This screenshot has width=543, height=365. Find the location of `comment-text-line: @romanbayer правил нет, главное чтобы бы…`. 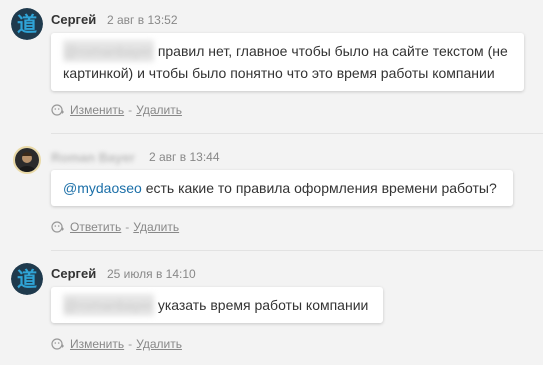

comment-text-line: @romanbayer правил нет, главное чтобы бы… is located at coordinates (287, 51).